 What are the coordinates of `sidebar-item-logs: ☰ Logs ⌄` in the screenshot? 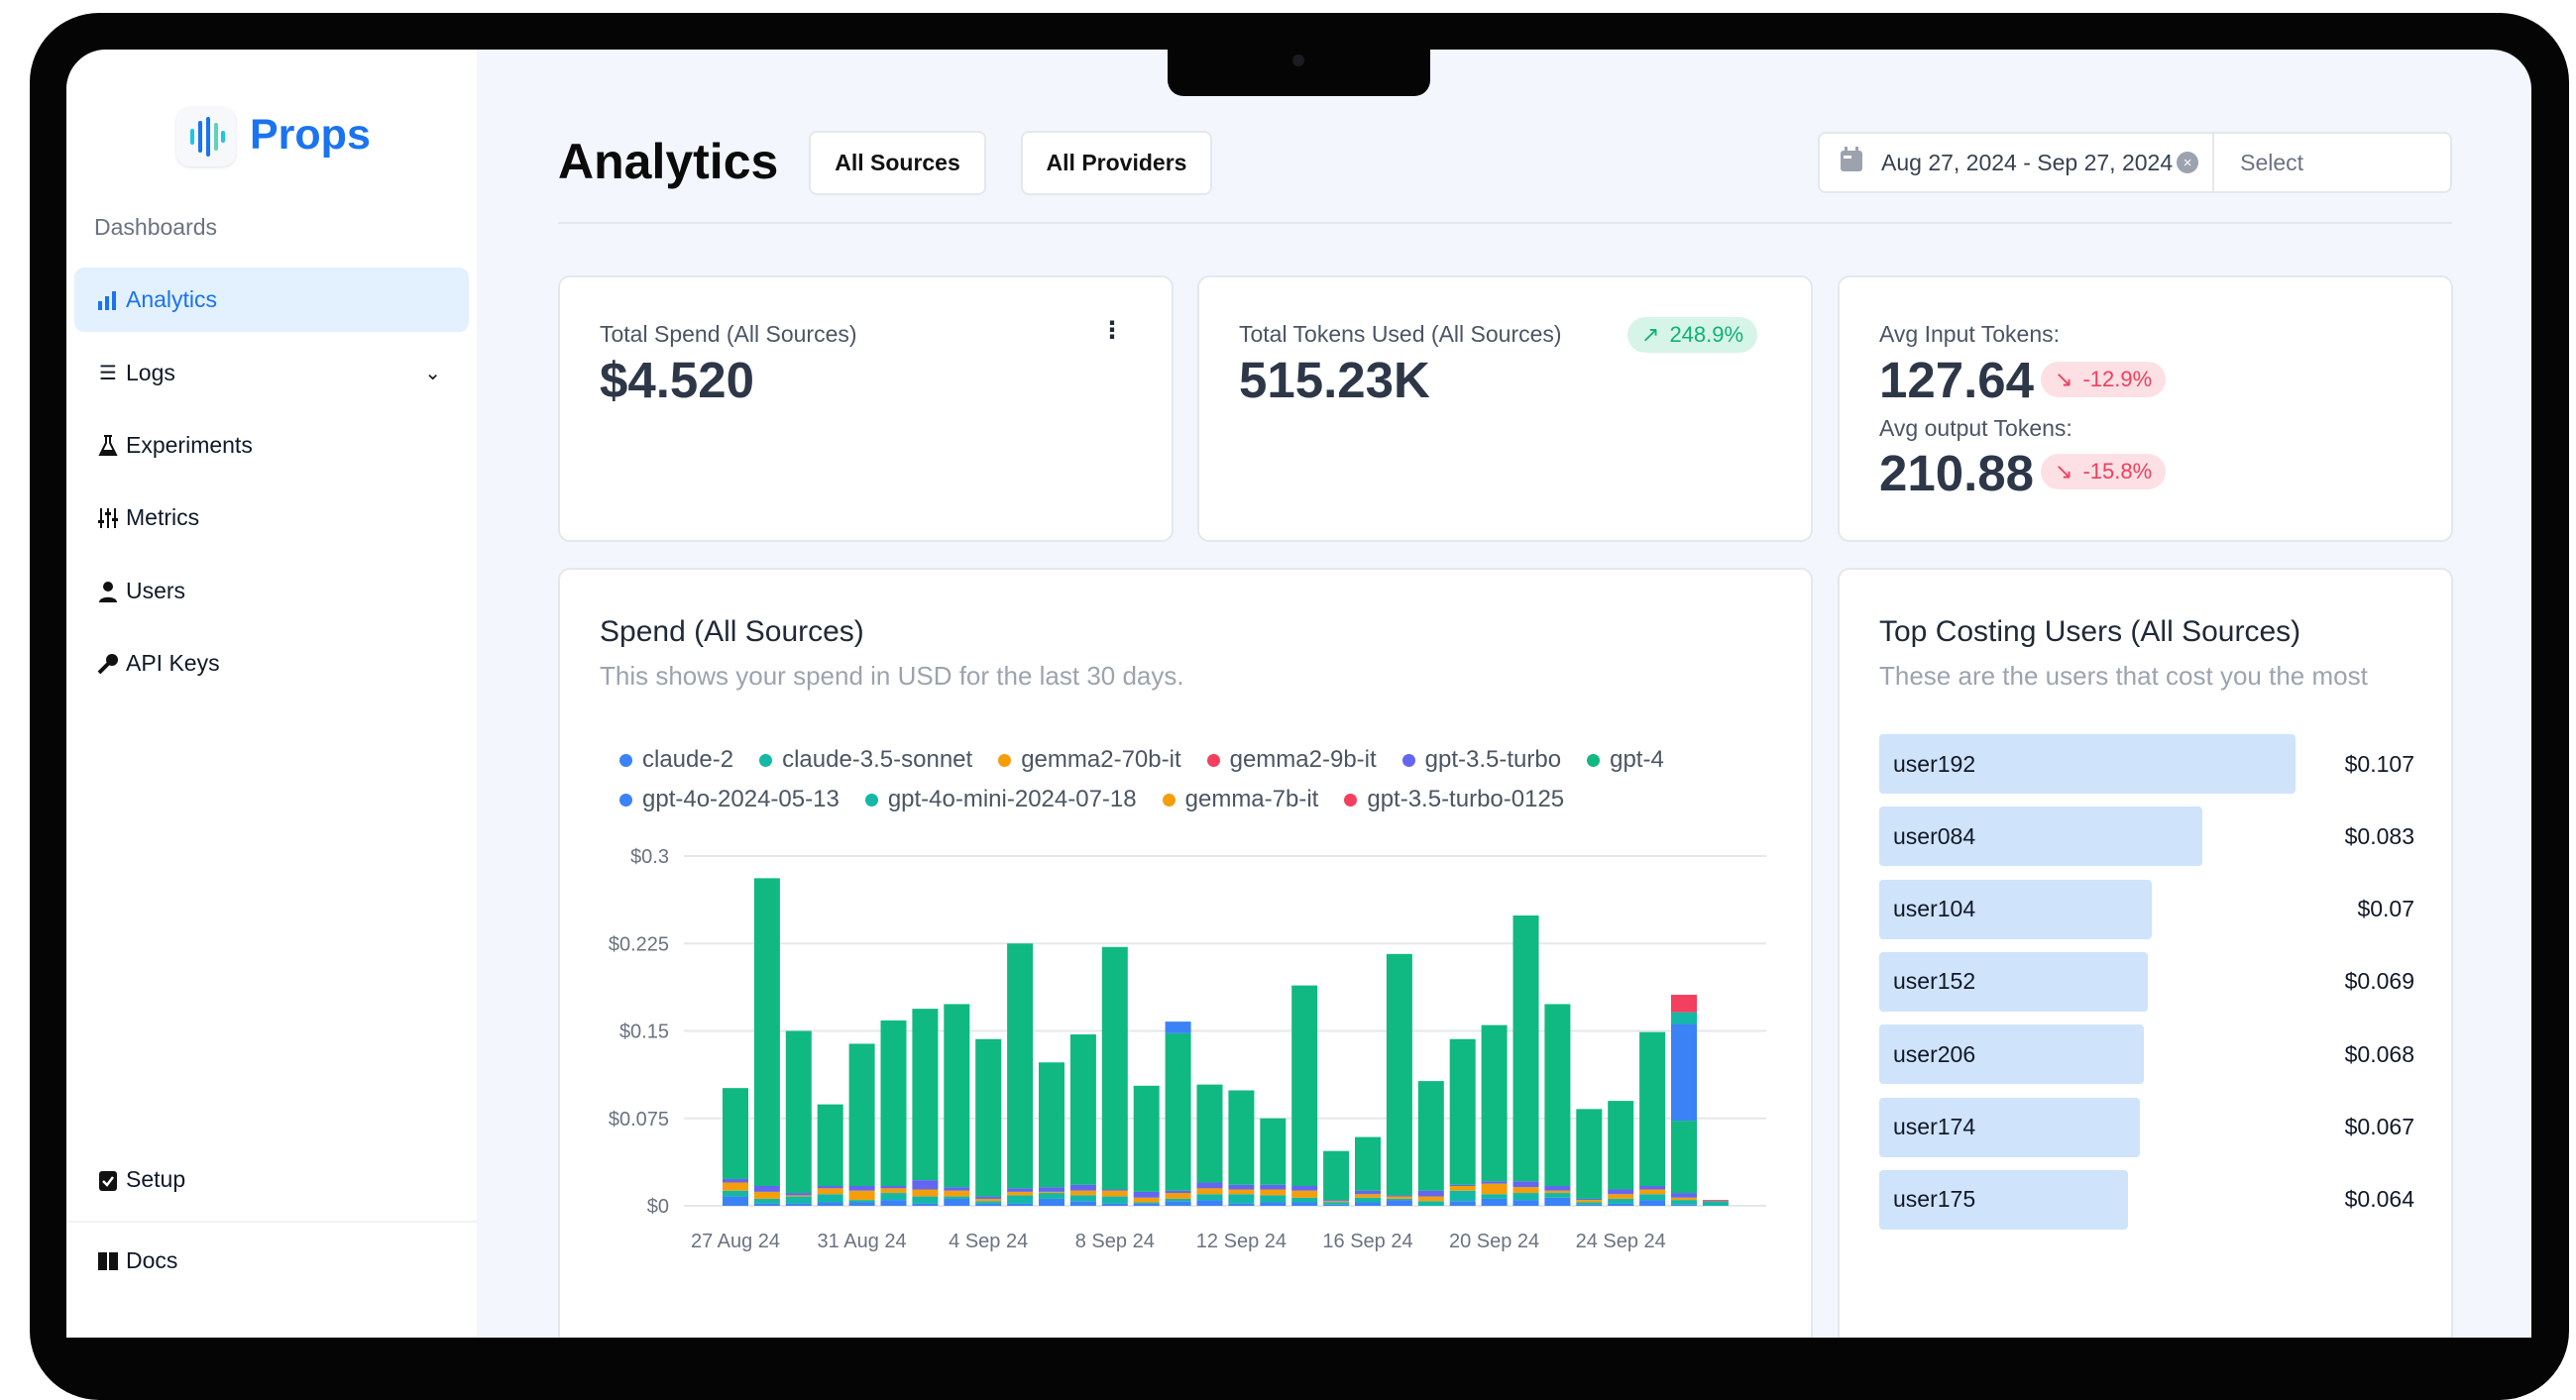 It's located at (271, 373).